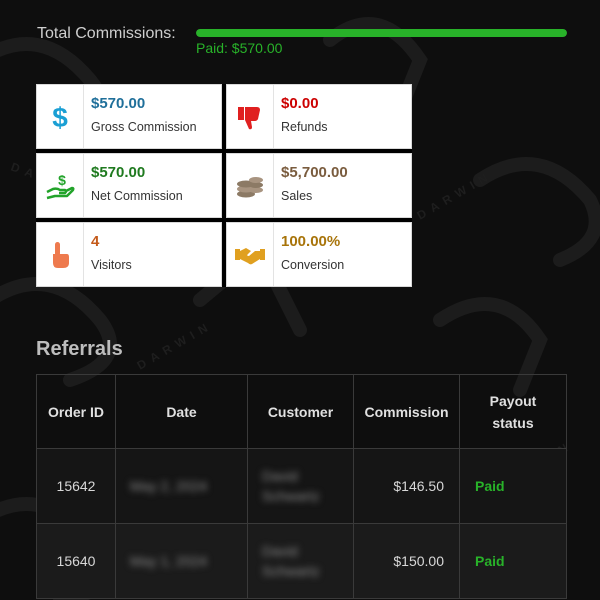 The width and height of the screenshot is (600, 600). Describe the element at coordinates (406, 411) in the screenshot. I see `column-header-commission: Commission` at that location.